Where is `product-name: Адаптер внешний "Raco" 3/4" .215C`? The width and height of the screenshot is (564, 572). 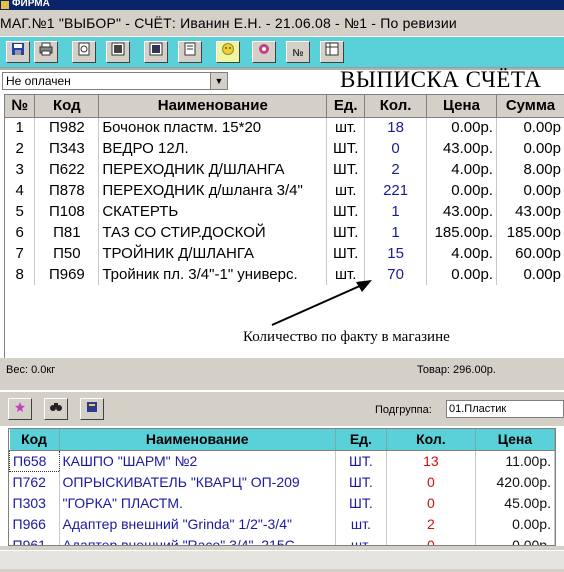 product-name: Адаптер внешний "Raco" 3/4" .215C is located at coordinates (197, 539).